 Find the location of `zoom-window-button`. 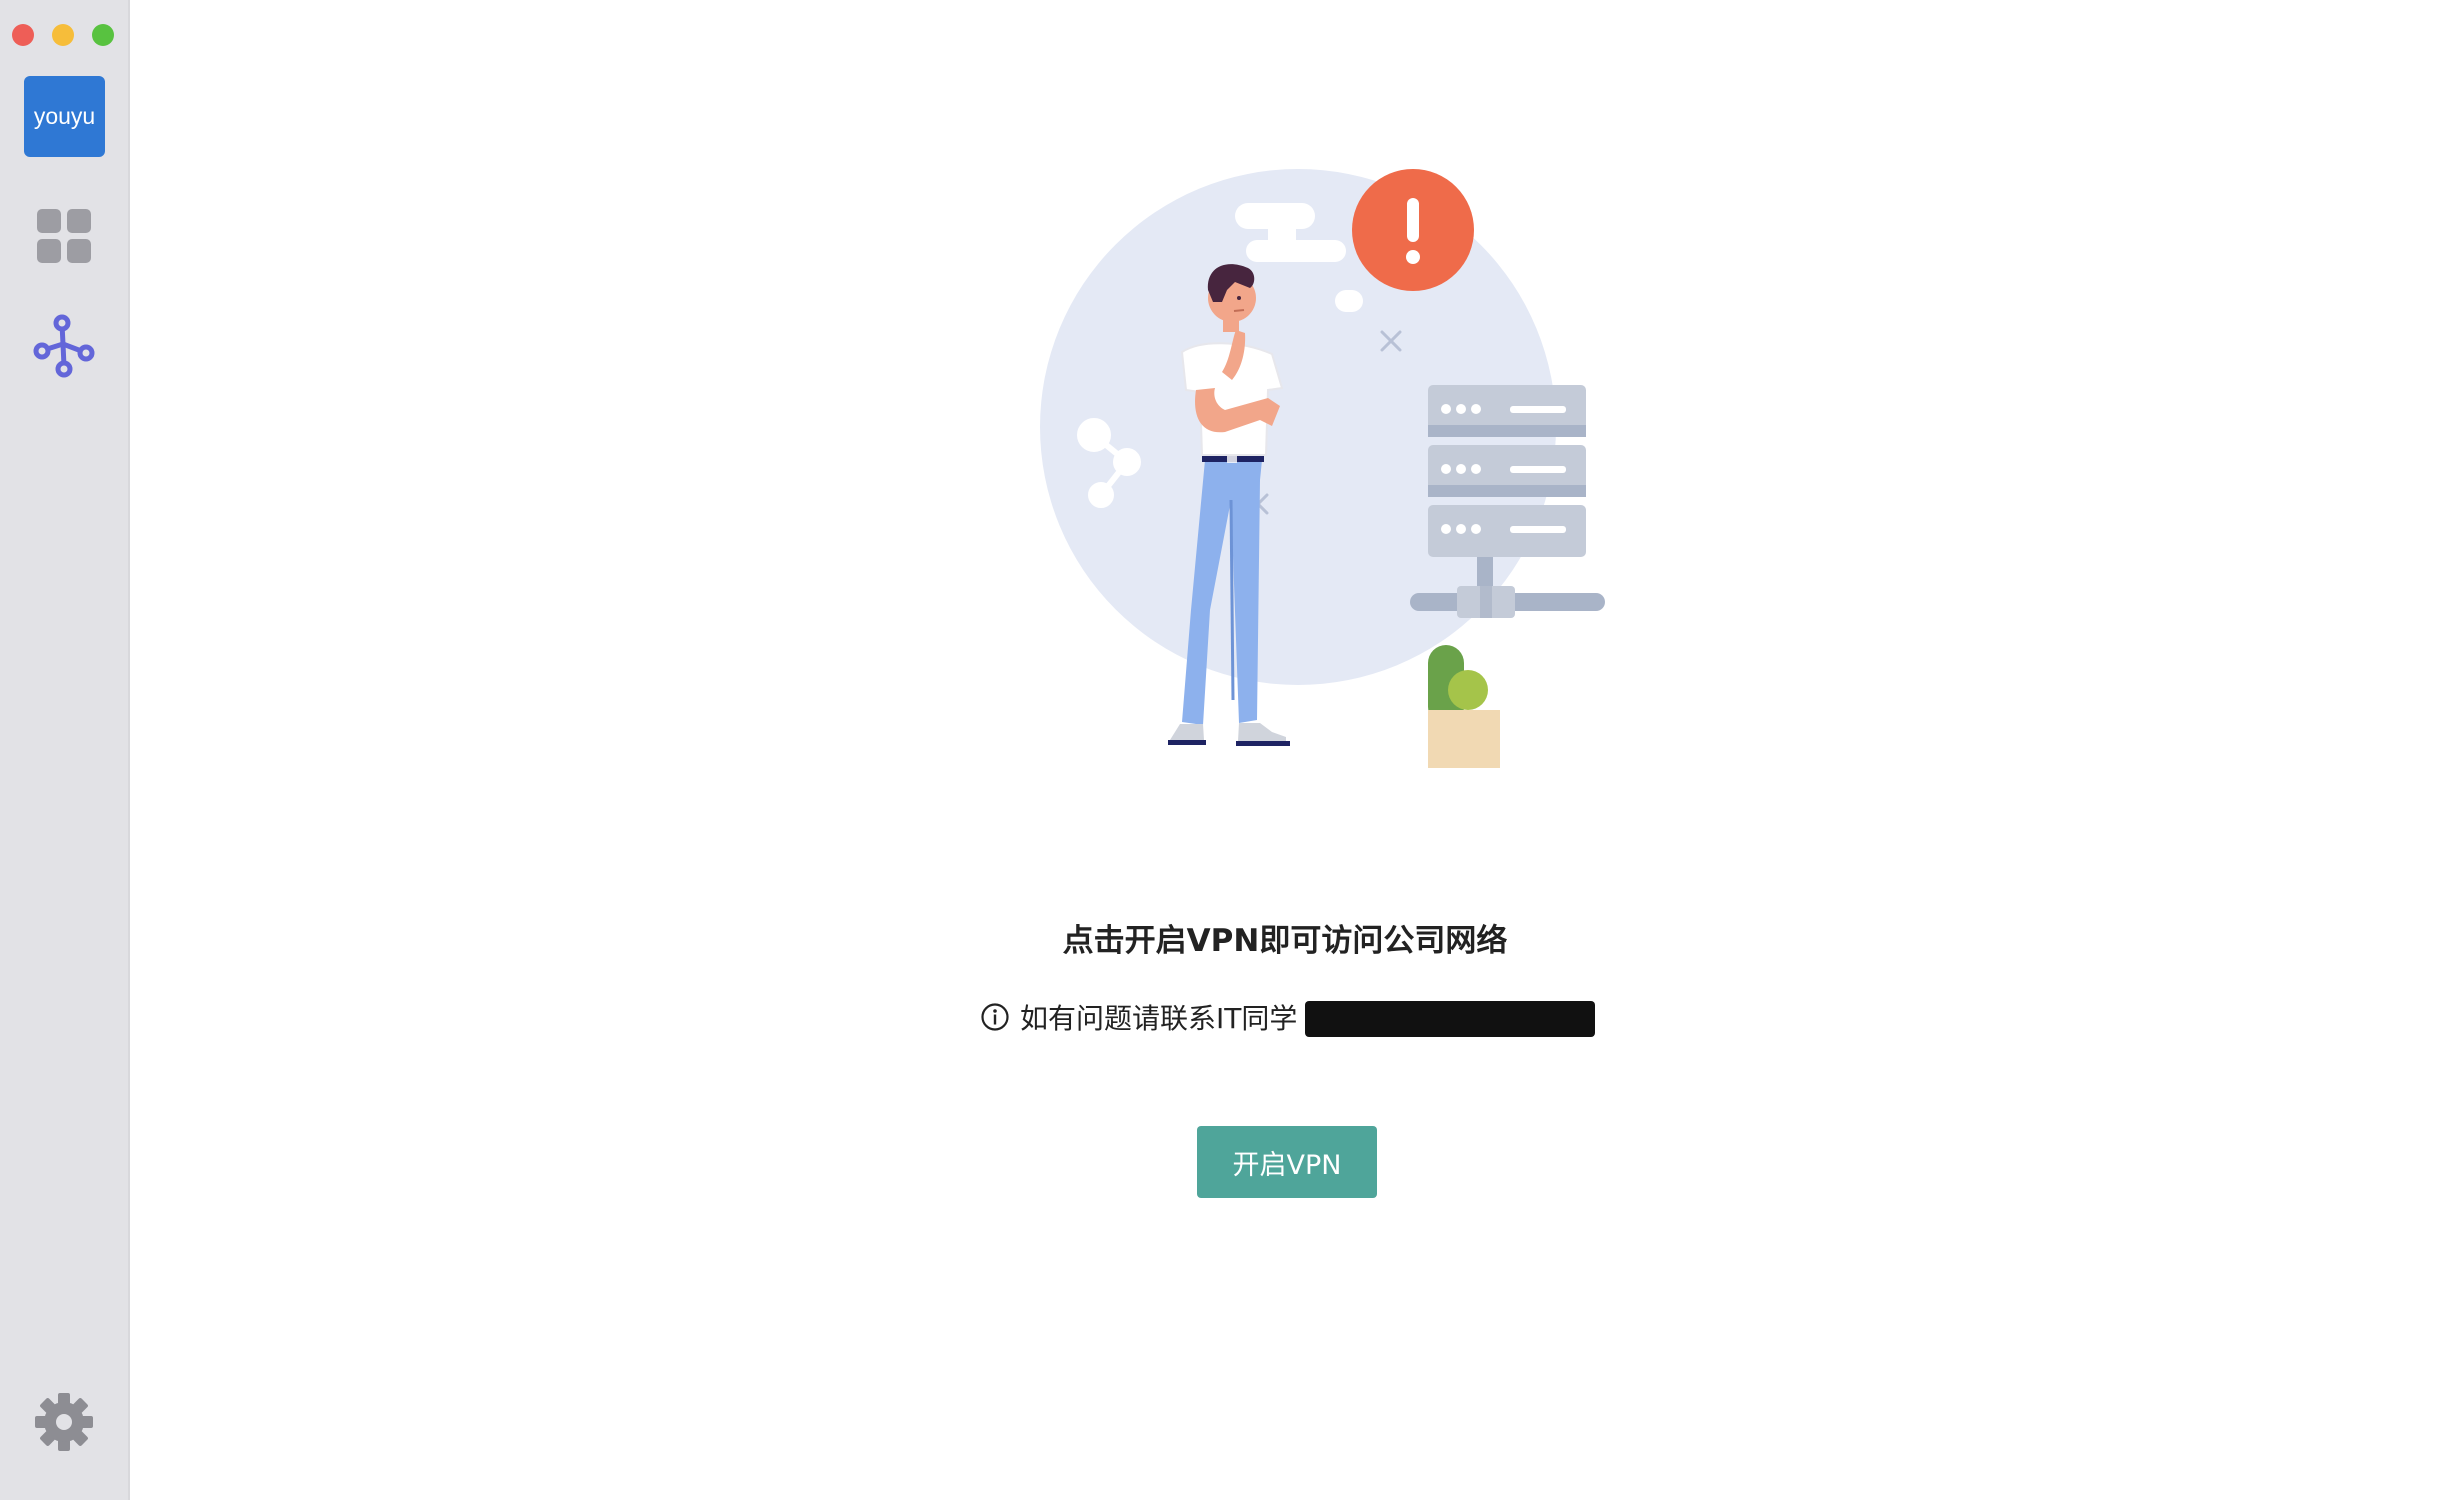

zoom-window-button is located at coordinates (103, 35).